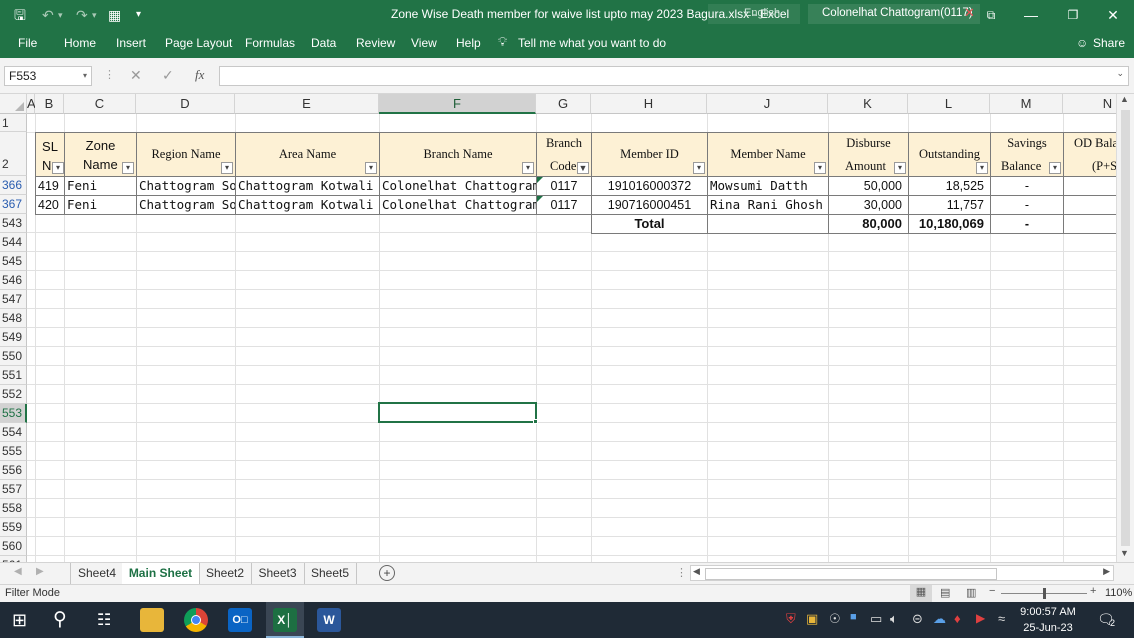  Describe the element at coordinates (458, 154) in the screenshot. I see `header-branch: Branch Name ▾` at that location.